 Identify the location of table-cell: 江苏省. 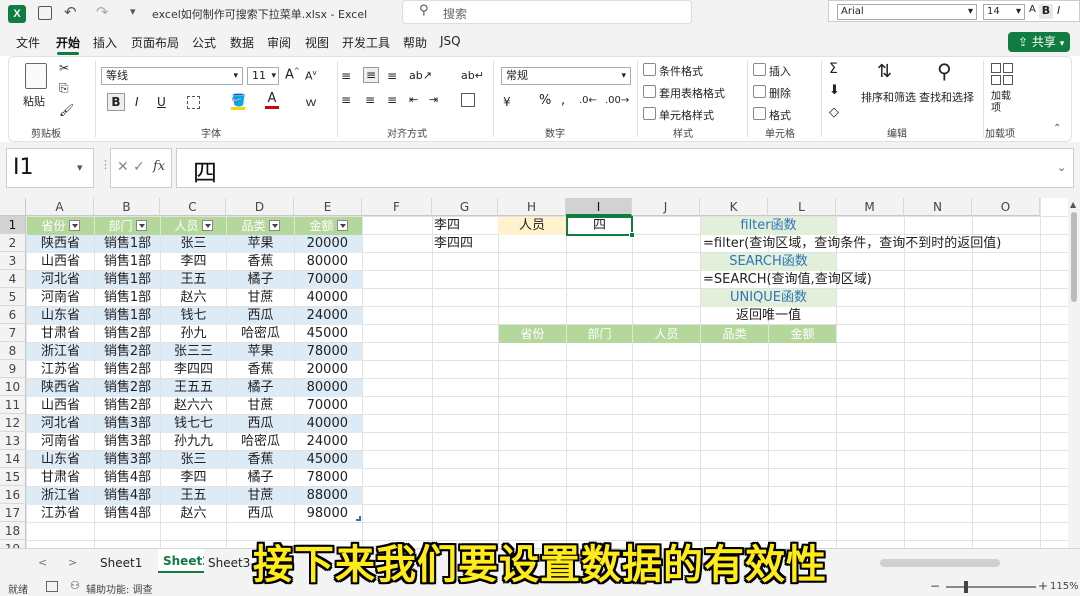
(60, 370).